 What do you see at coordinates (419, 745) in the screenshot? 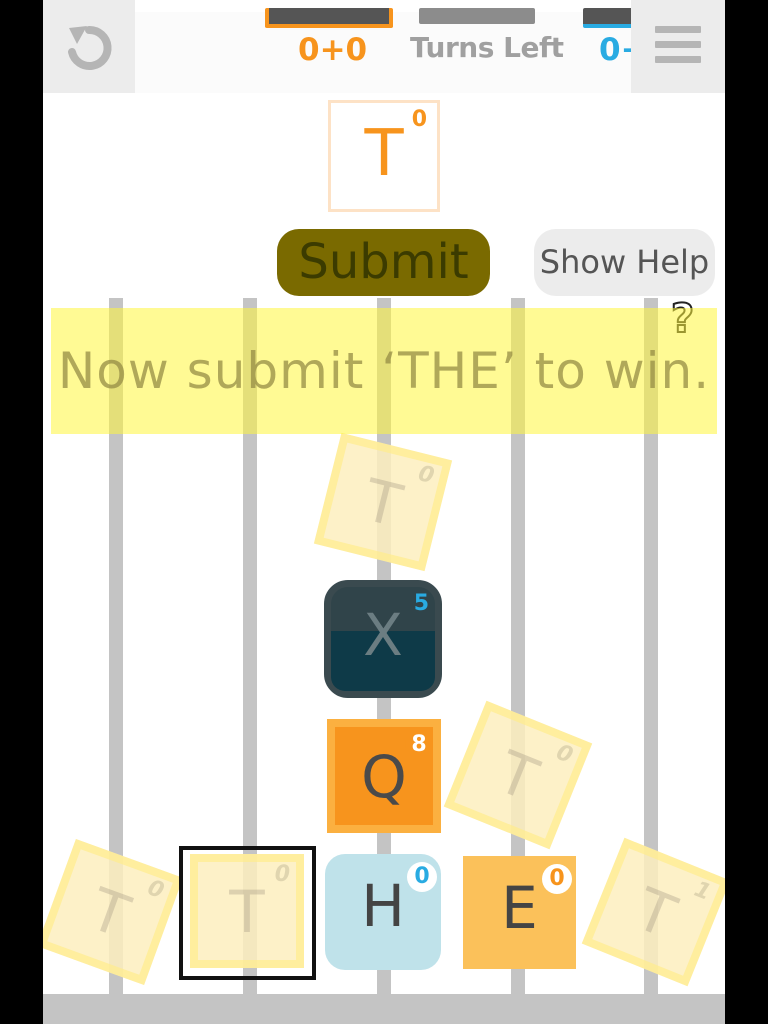
I see `tile-points: 8` at bounding box center [419, 745].